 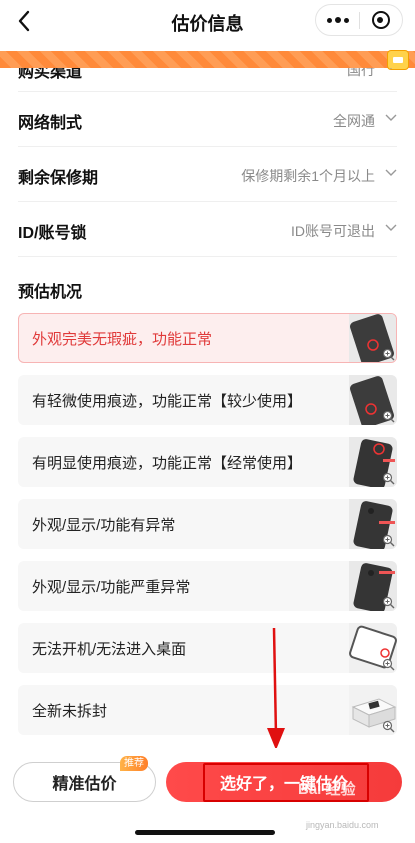 What do you see at coordinates (308, 176) in the screenshot?
I see `row-value: 保修期剩余1个月以上` at bounding box center [308, 176].